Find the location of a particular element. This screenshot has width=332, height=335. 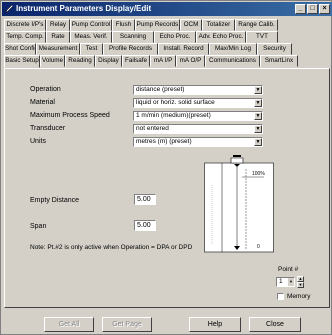

tab-reading: Reading is located at coordinates (80, 61).